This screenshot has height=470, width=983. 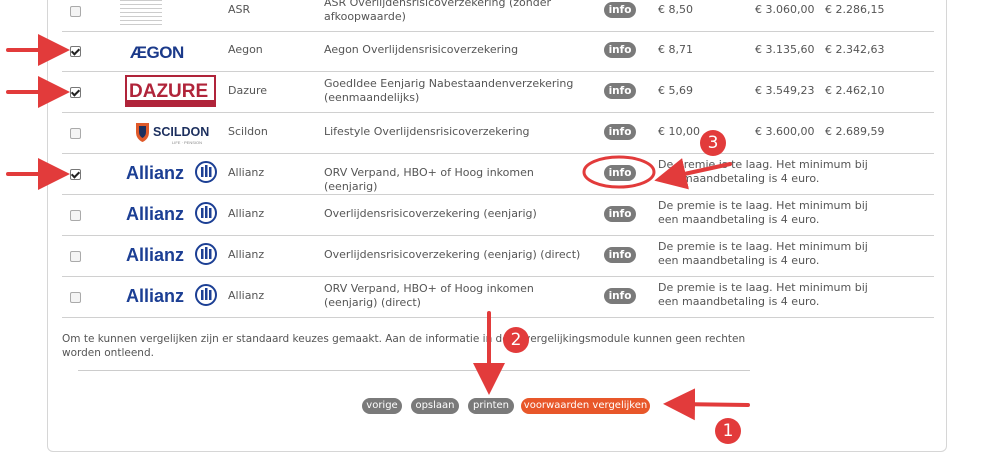 What do you see at coordinates (619, 172) in the screenshot?
I see `info-highlight-circle` at bounding box center [619, 172].